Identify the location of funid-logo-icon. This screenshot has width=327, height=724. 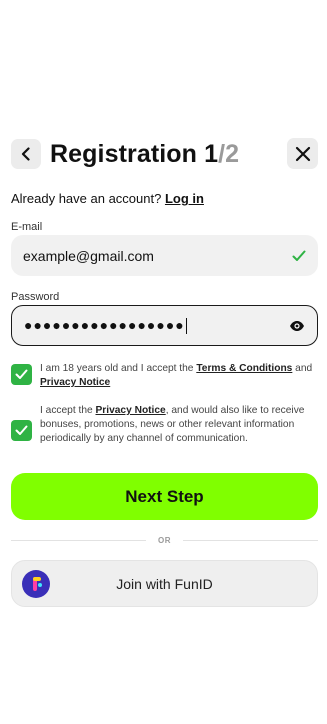
(36, 584).